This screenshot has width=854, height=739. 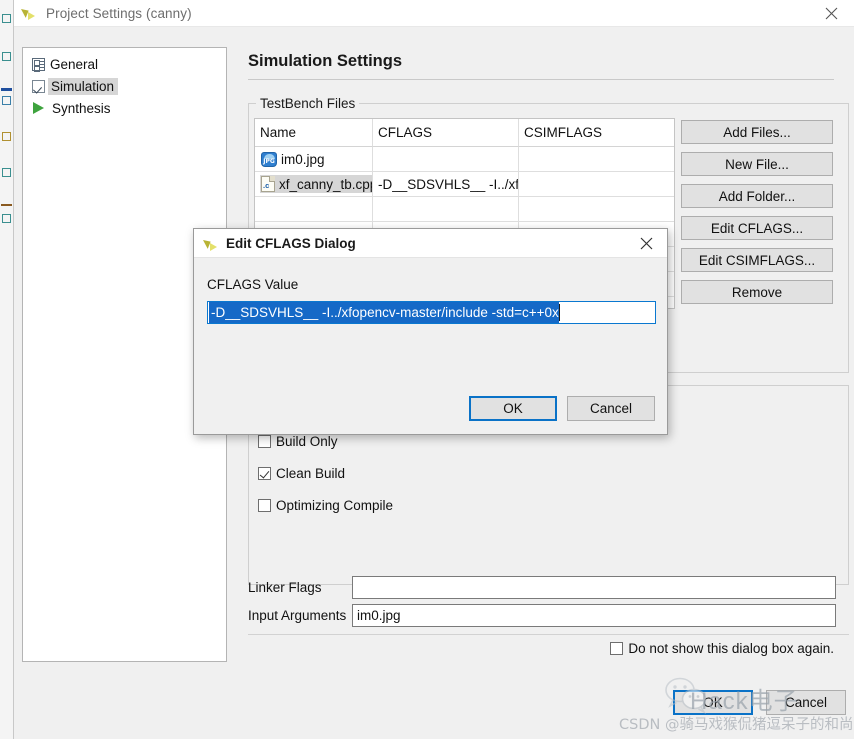 What do you see at coordinates (314, 209) in the screenshot?
I see `cell-name` at bounding box center [314, 209].